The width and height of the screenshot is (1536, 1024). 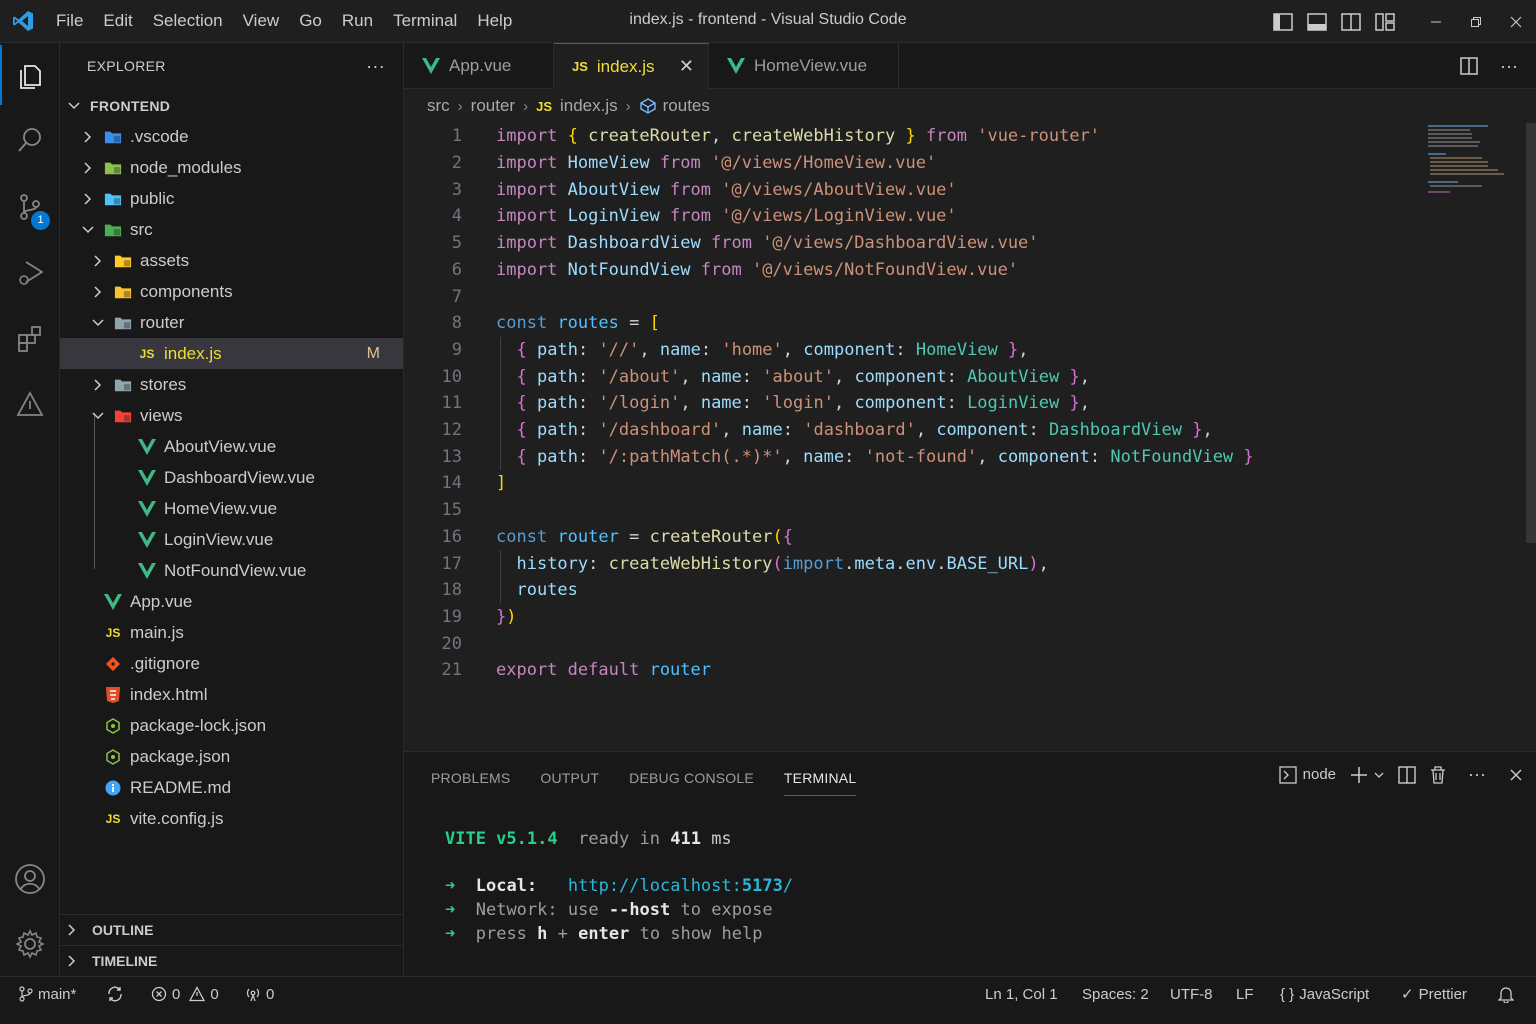 I want to click on tab-output: OUTPUT, so click(x=569, y=781).